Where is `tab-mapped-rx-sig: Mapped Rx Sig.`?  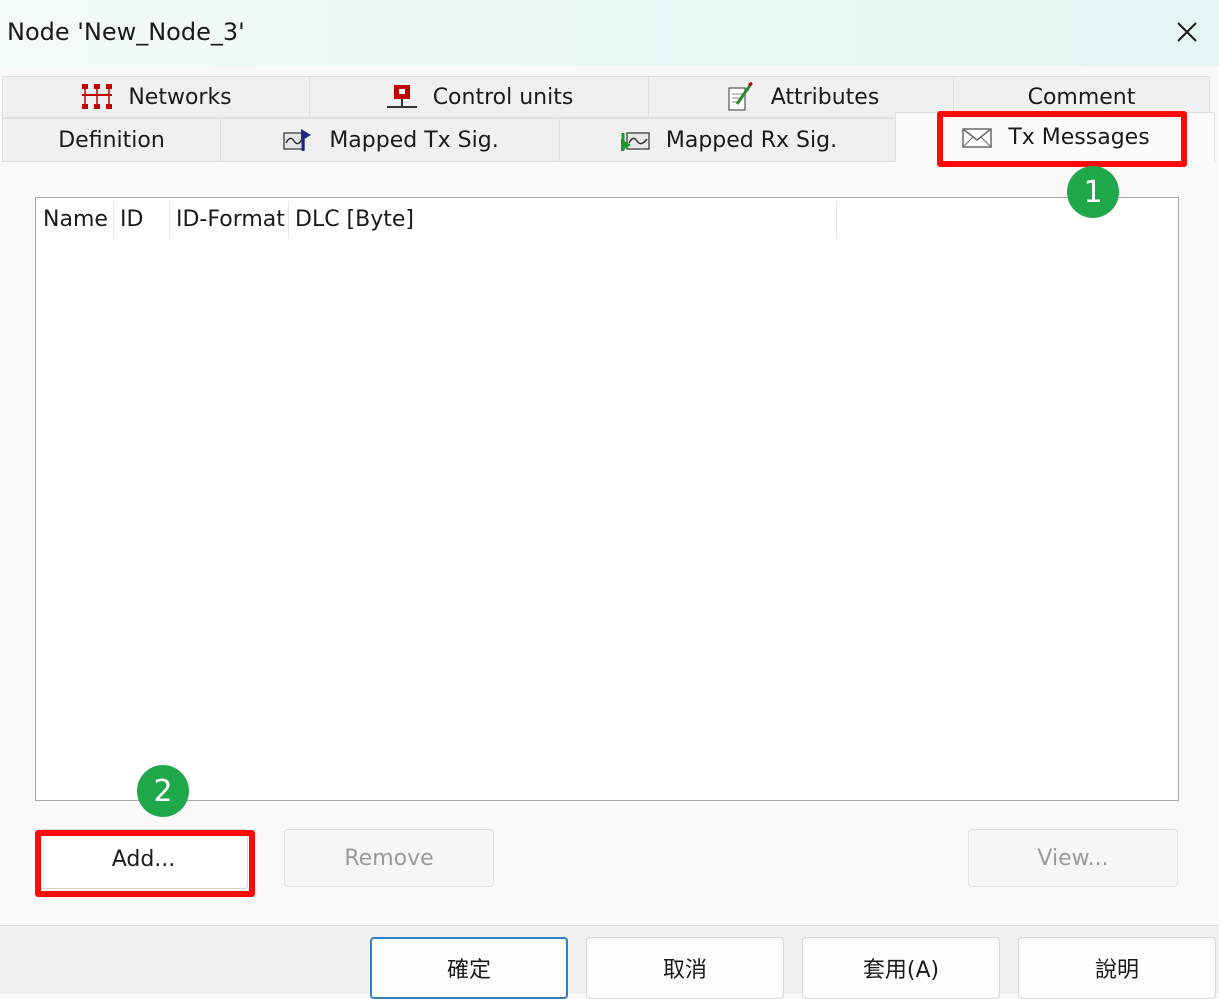 tab-mapped-rx-sig: Mapped Rx Sig. is located at coordinates (727, 140).